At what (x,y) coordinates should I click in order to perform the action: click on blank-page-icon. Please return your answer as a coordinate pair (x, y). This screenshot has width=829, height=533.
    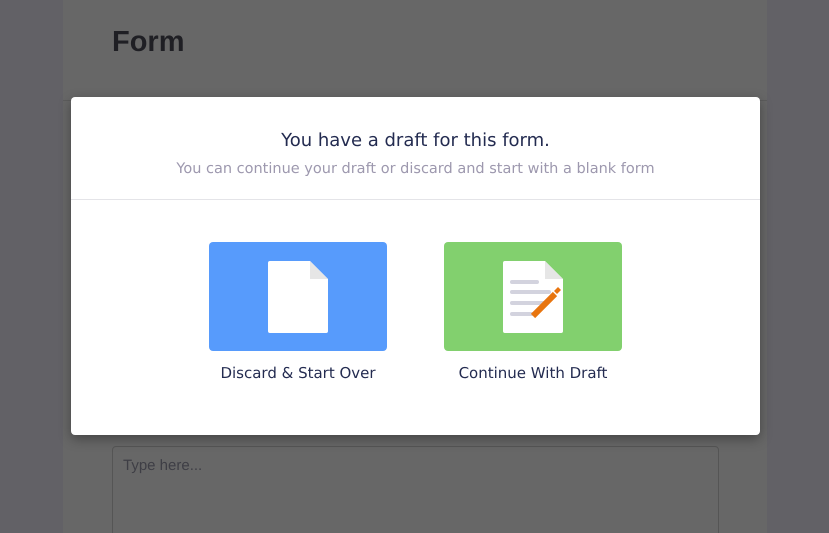
    Looking at the image, I should click on (298, 296).